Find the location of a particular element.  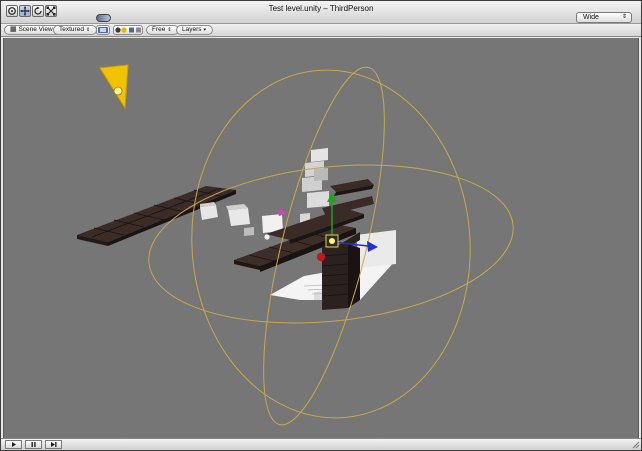

grid-icon: ▦ is located at coordinates (13, 29).